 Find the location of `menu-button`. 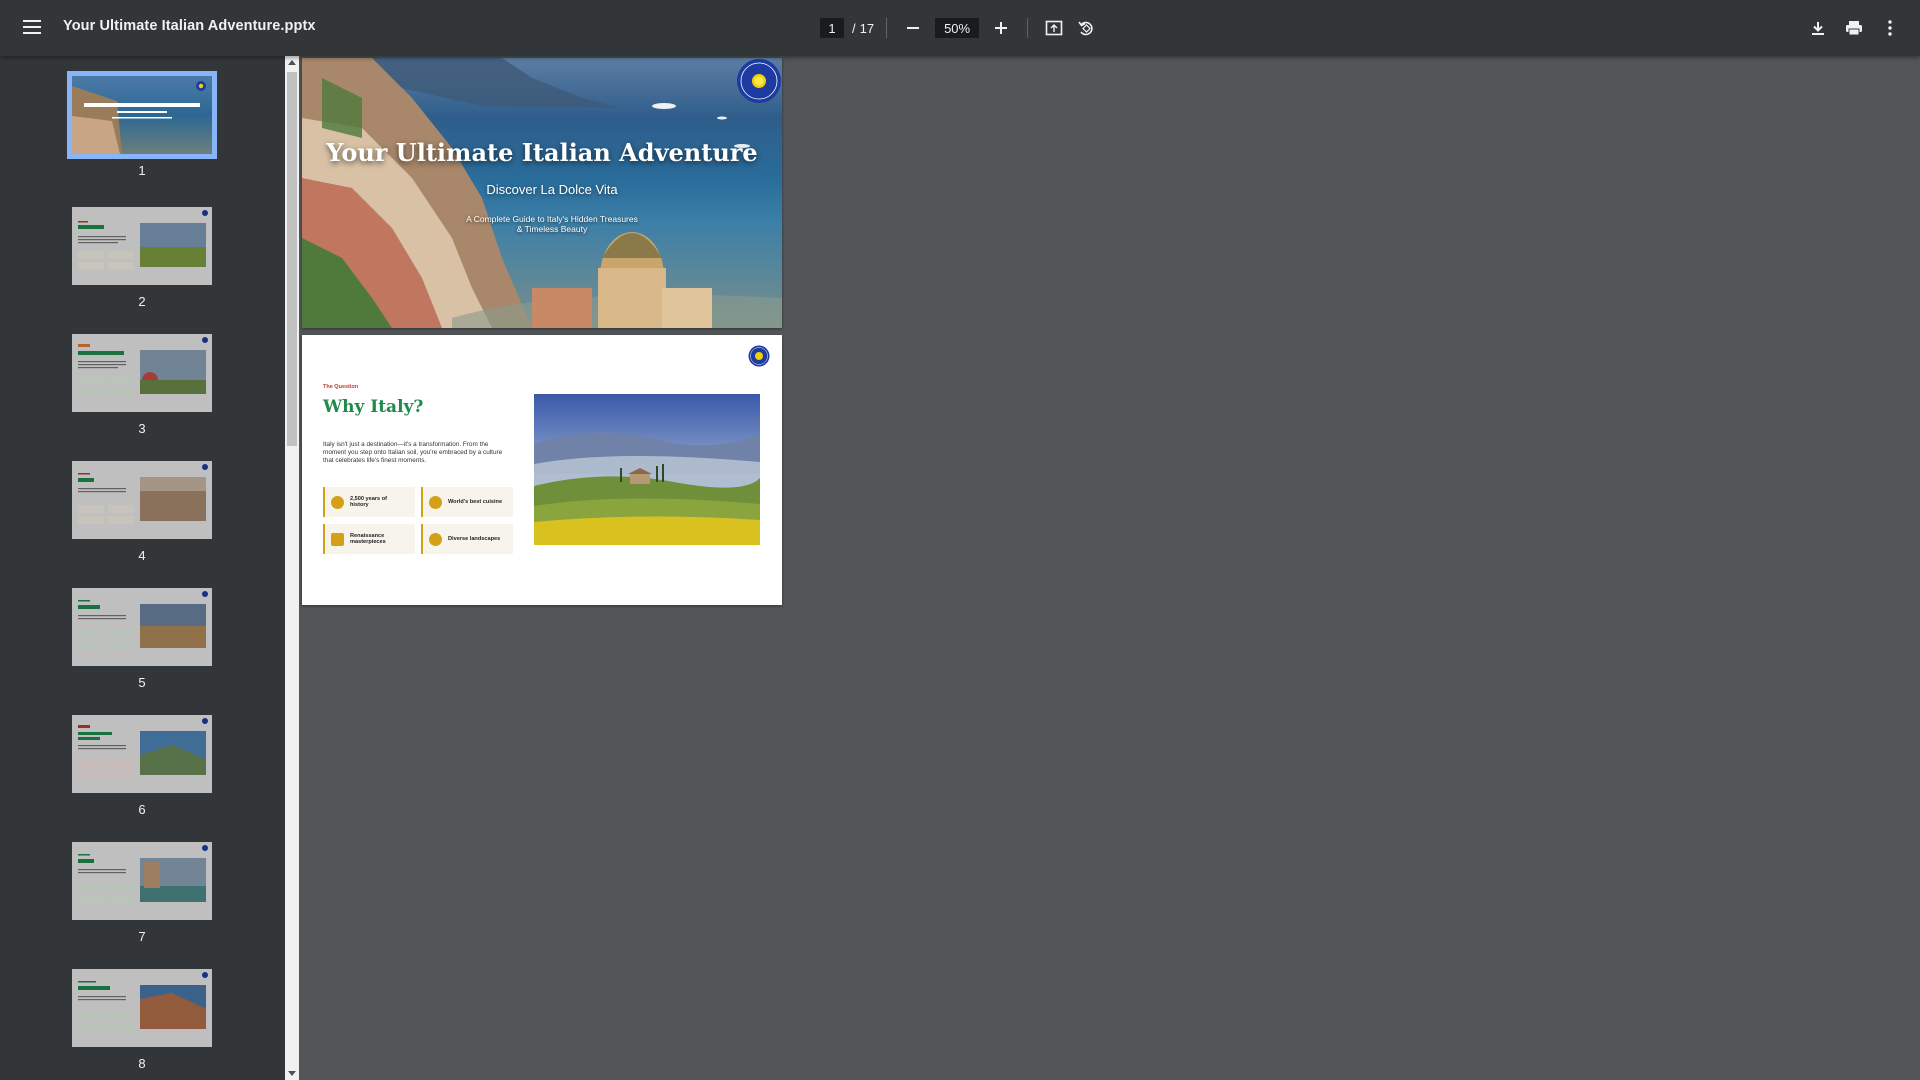

menu-button is located at coordinates (32, 27).